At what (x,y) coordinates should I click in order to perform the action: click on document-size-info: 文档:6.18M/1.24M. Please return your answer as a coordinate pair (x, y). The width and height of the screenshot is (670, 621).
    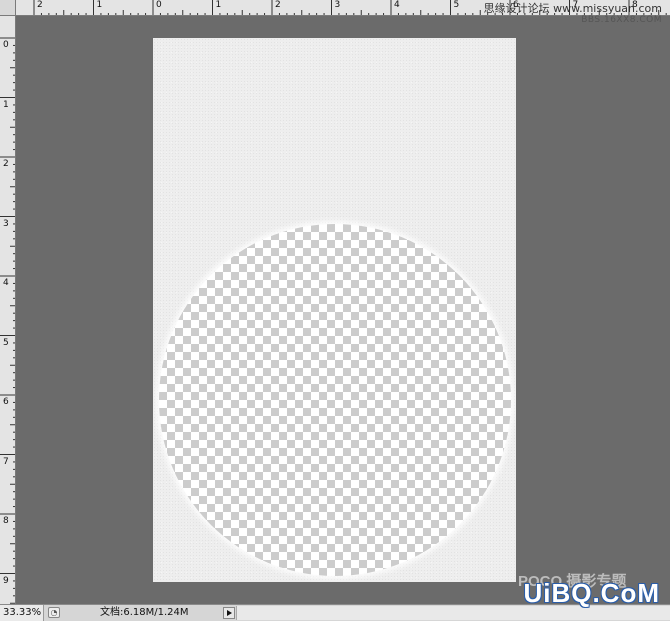
    Looking at the image, I should click on (144, 612).